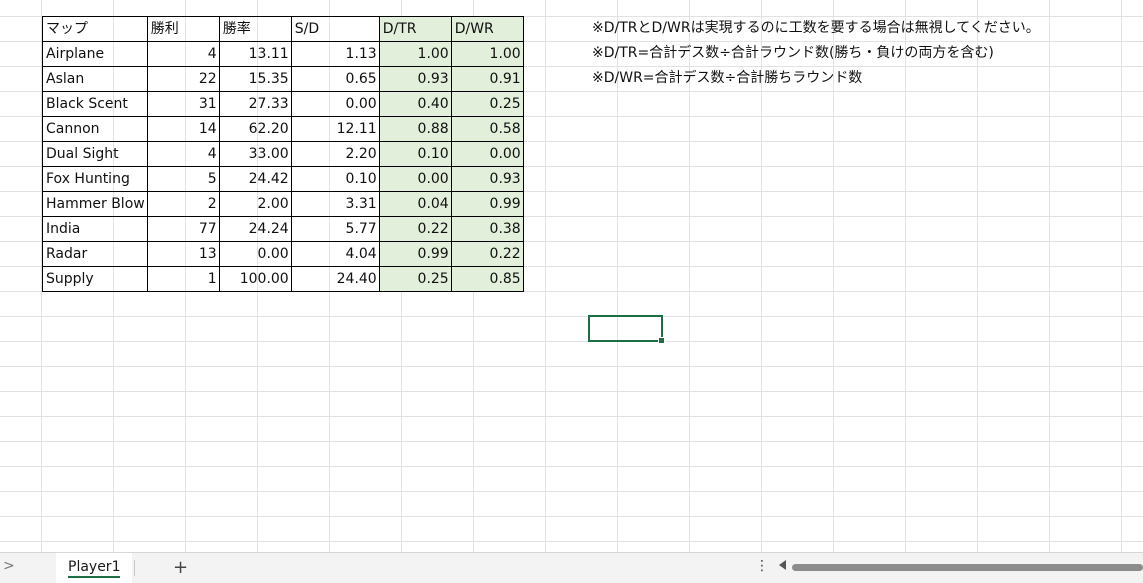 This screenshot has height=583, width=1143. What do you see at coordinates (335, 279) in the screenshot?
I see `cell-sd: 24.40` at bounding box center [335, 279].